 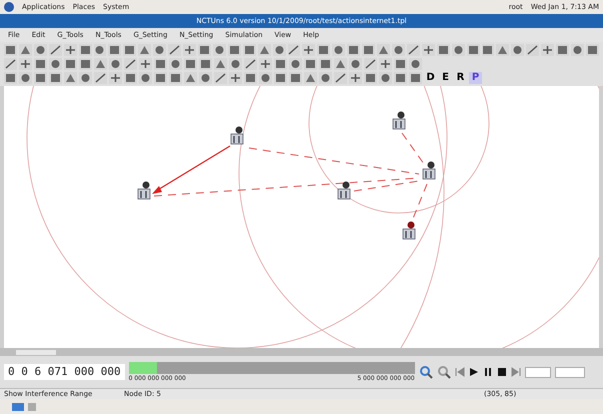 I want to click on speed-field, so click(x=537, y=372).